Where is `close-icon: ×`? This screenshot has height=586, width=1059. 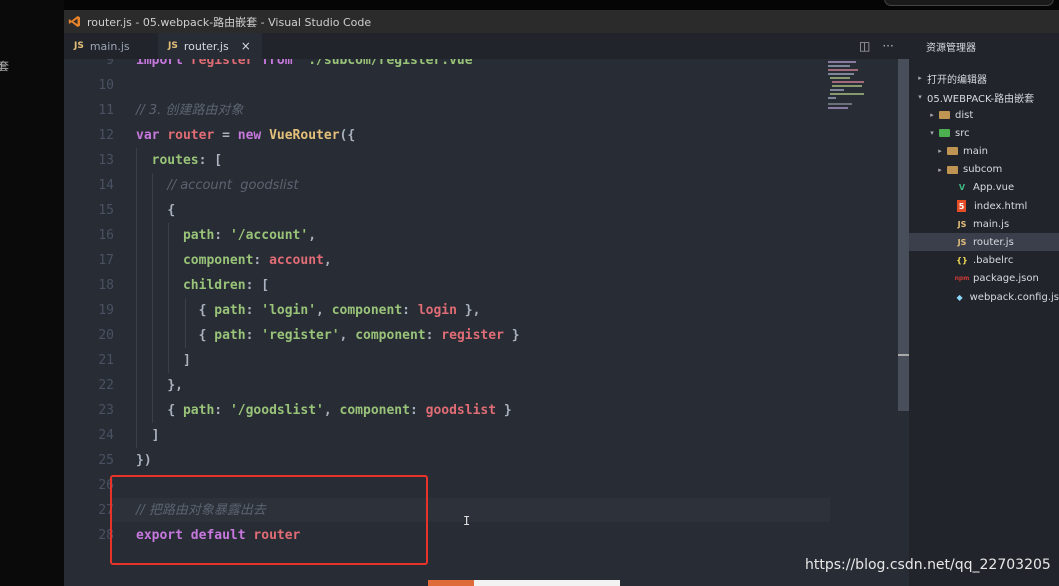
close-icon: × is located at coordinates (246, 46).